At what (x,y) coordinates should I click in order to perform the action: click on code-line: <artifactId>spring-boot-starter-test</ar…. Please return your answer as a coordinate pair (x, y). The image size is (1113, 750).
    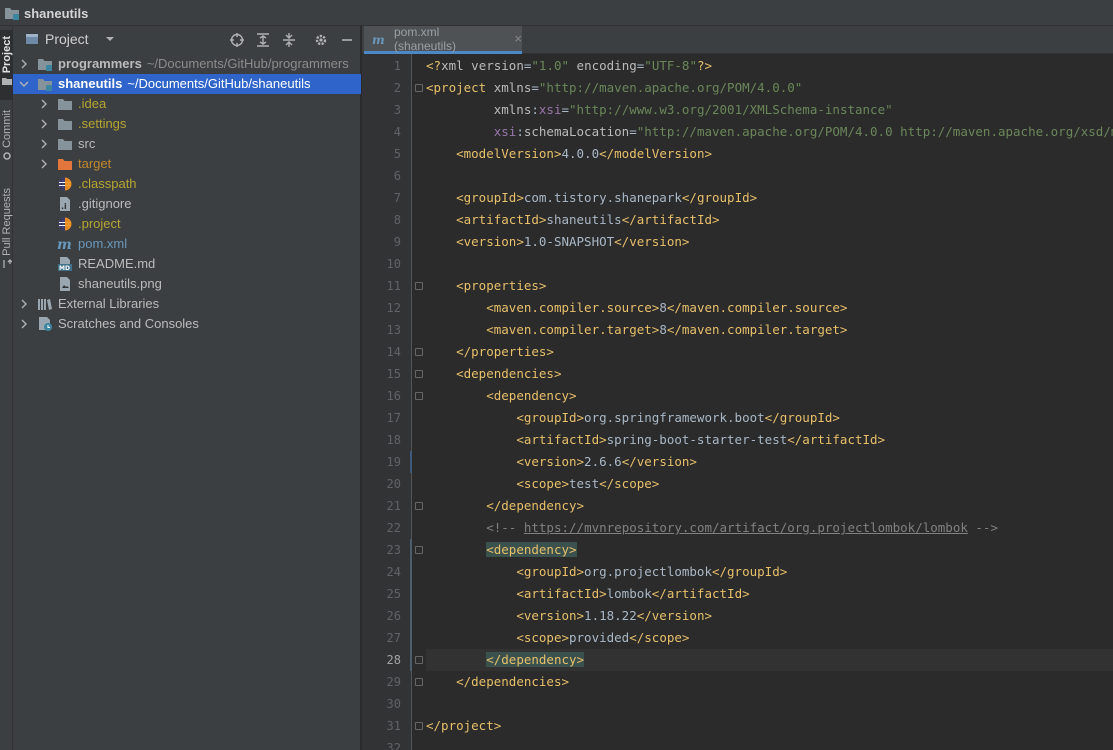
    Looking at the image, I should click on (769, 440).